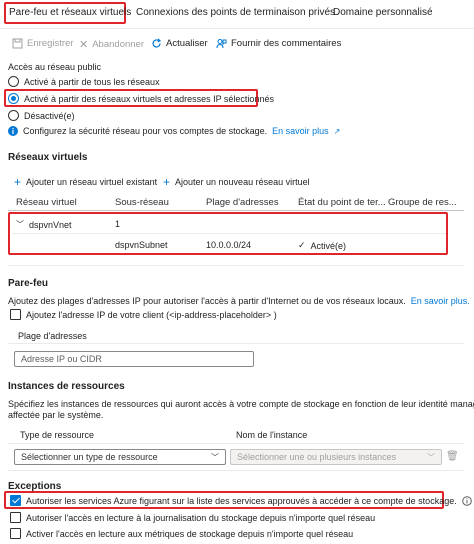 This screenshot has height=544, width=474. Describe the element at coordinates (57, 435) in the screenshot. I see `col-resource-type: Type de ressource` at that location.